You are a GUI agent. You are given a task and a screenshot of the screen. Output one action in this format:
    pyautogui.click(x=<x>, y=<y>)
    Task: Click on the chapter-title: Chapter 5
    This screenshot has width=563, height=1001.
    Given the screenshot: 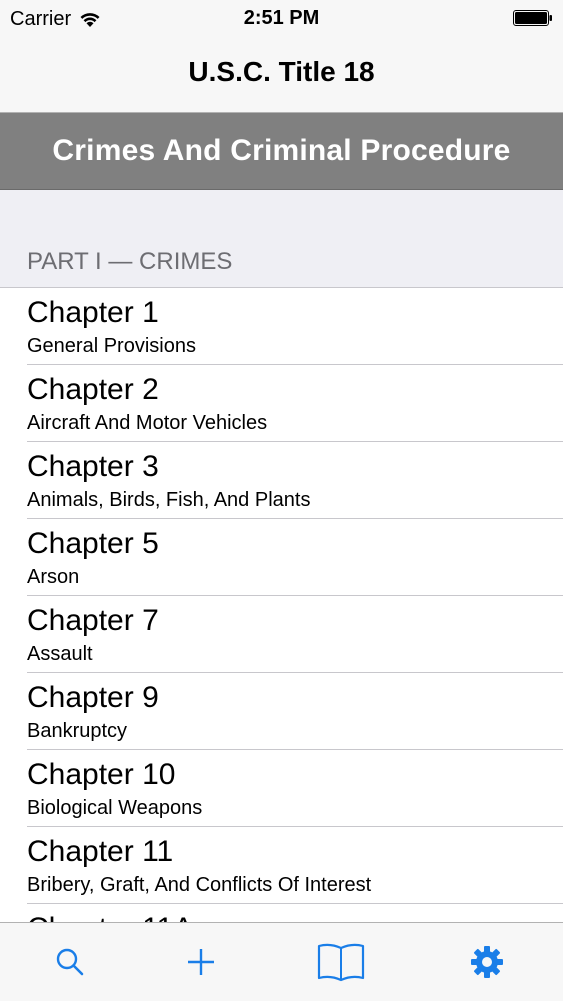 What is the action you would take?
    pyautogui.click(x=93, y=543)
    